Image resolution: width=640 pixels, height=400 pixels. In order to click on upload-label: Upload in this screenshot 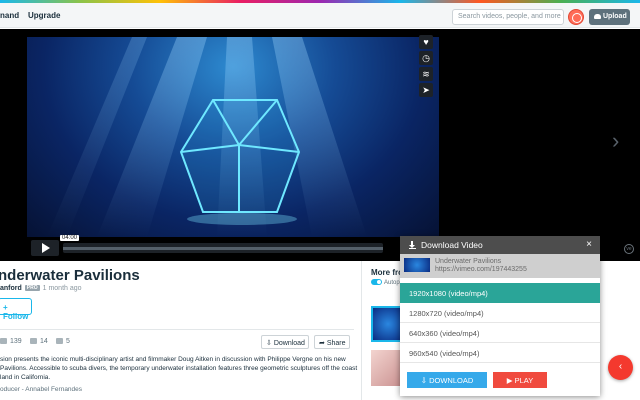, I will do `click(615, 16)`.